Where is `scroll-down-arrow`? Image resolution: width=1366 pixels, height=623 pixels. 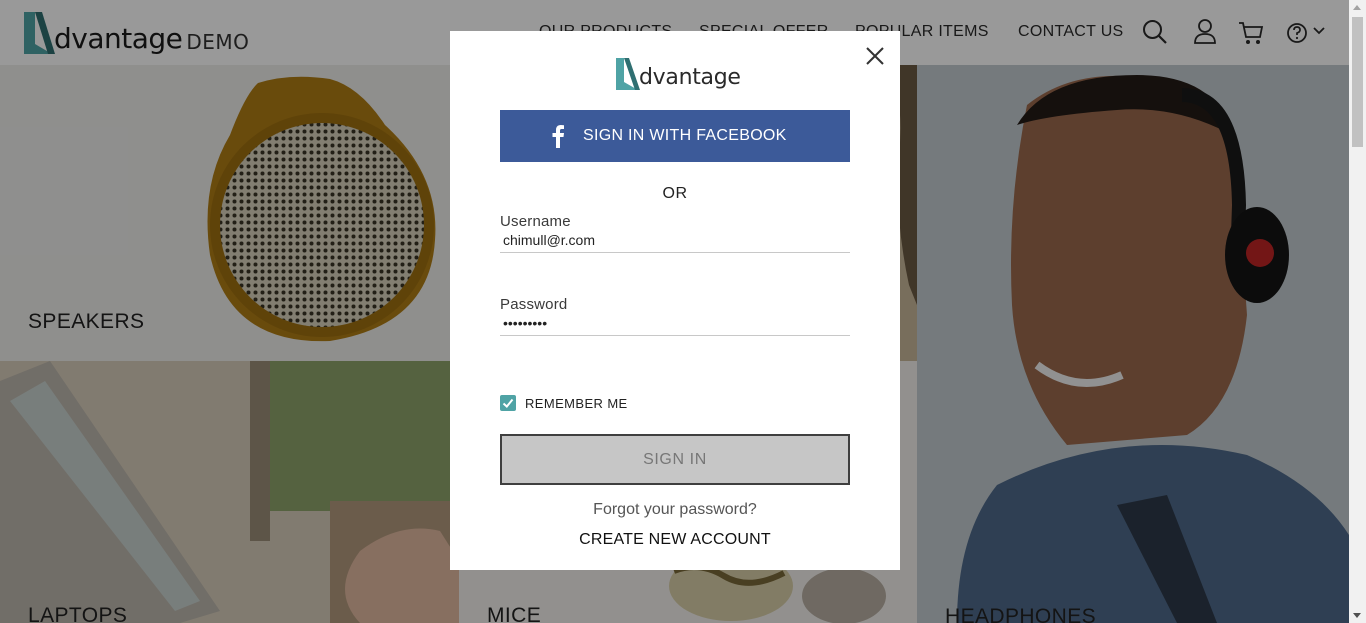 scroll-down-arrow is located at coordinates (1357, 615).